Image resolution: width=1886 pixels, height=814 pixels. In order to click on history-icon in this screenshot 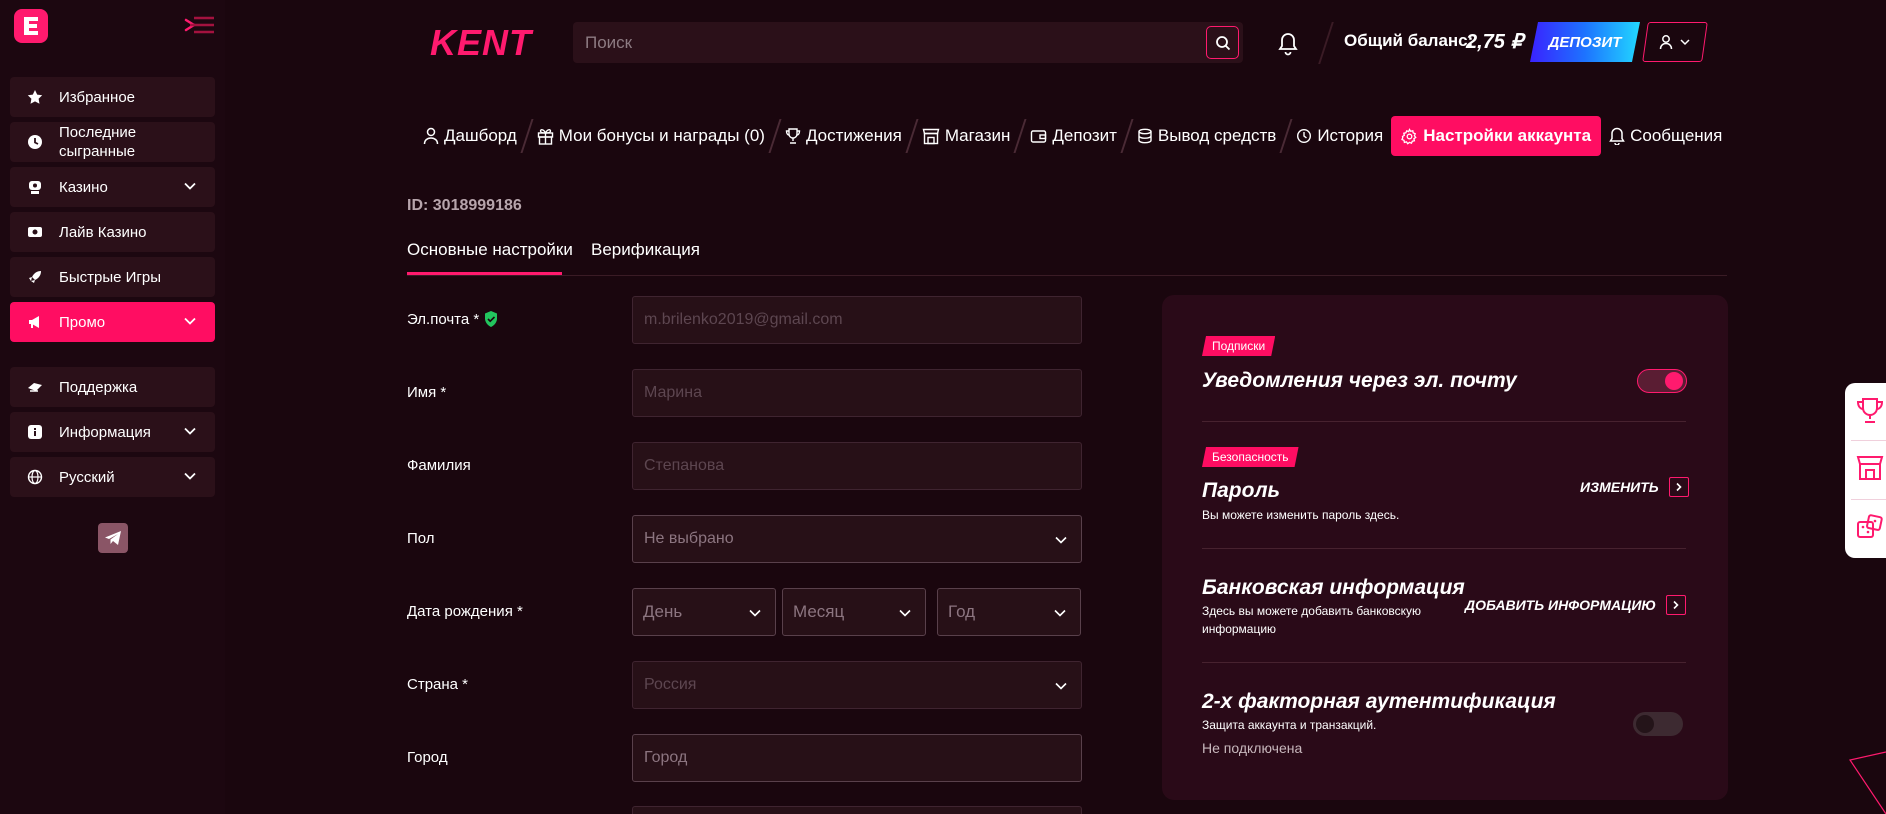, I will do `click(1304, 136)`.